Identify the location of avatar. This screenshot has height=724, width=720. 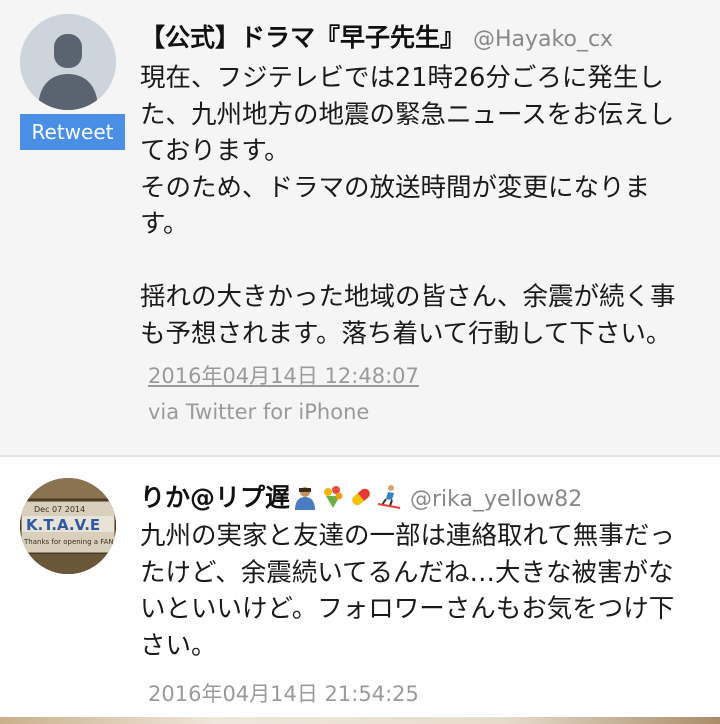
(68, 62).